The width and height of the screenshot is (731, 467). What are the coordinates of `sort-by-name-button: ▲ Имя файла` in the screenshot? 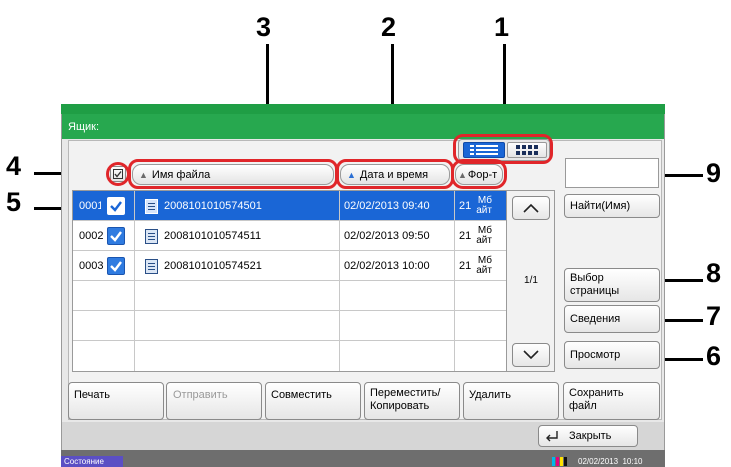 It's located at (233, 174).